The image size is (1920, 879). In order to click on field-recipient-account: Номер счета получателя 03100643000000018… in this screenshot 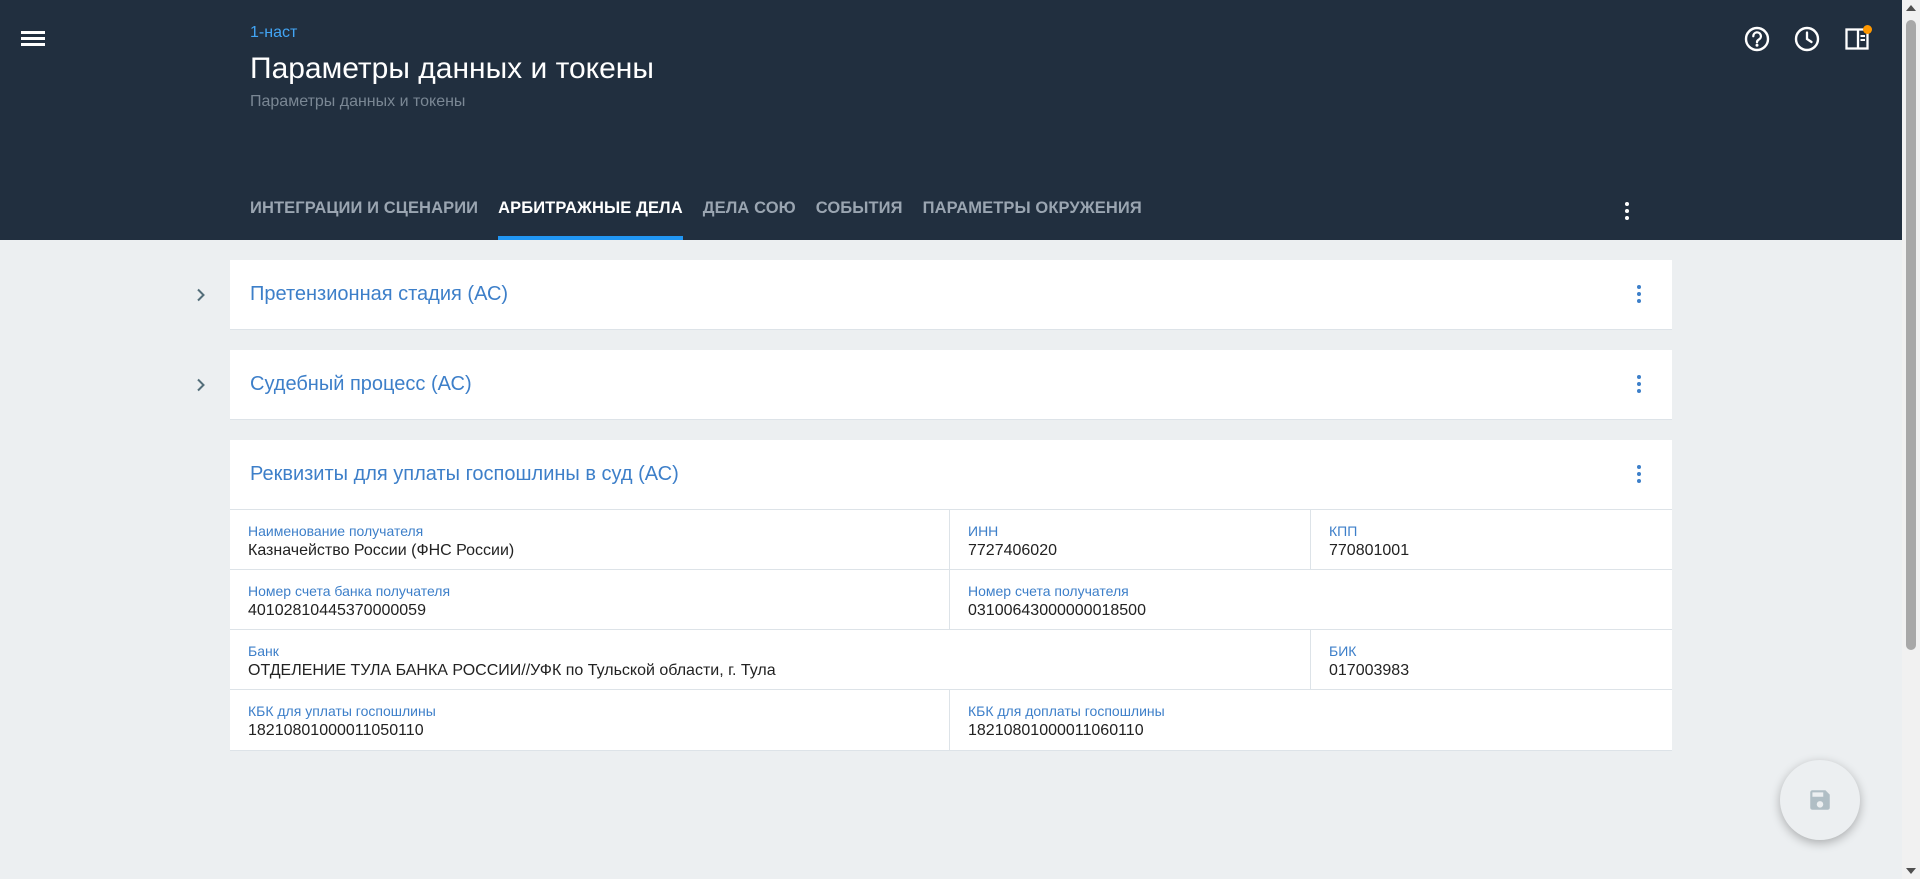, I will do `click(1311, 599)`.